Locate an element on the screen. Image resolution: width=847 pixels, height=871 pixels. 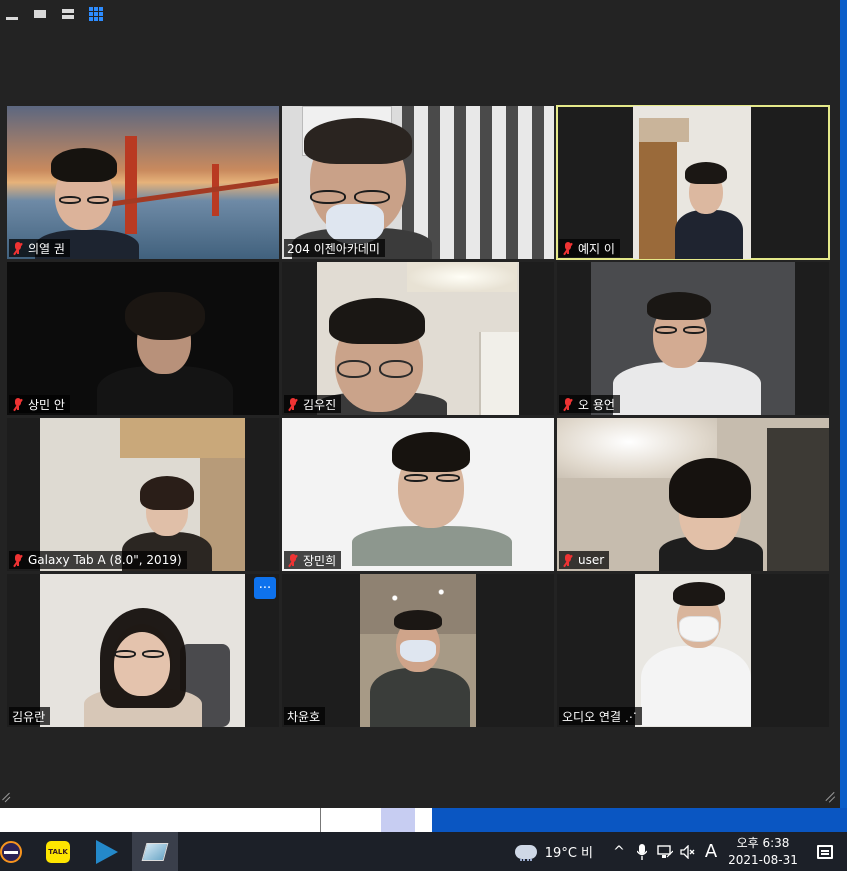
taskbar-app-eclipse is located at coordinates (17, 851).